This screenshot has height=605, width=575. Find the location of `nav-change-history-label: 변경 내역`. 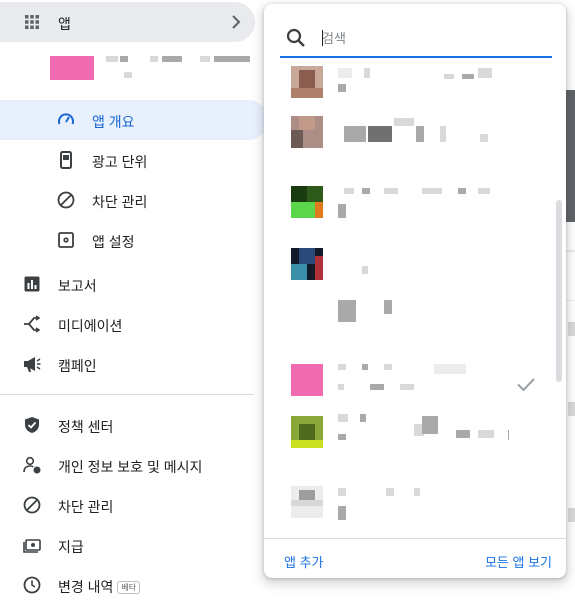

nav-change-history-label: 변경 내역 is located at coordinates (86, 587).